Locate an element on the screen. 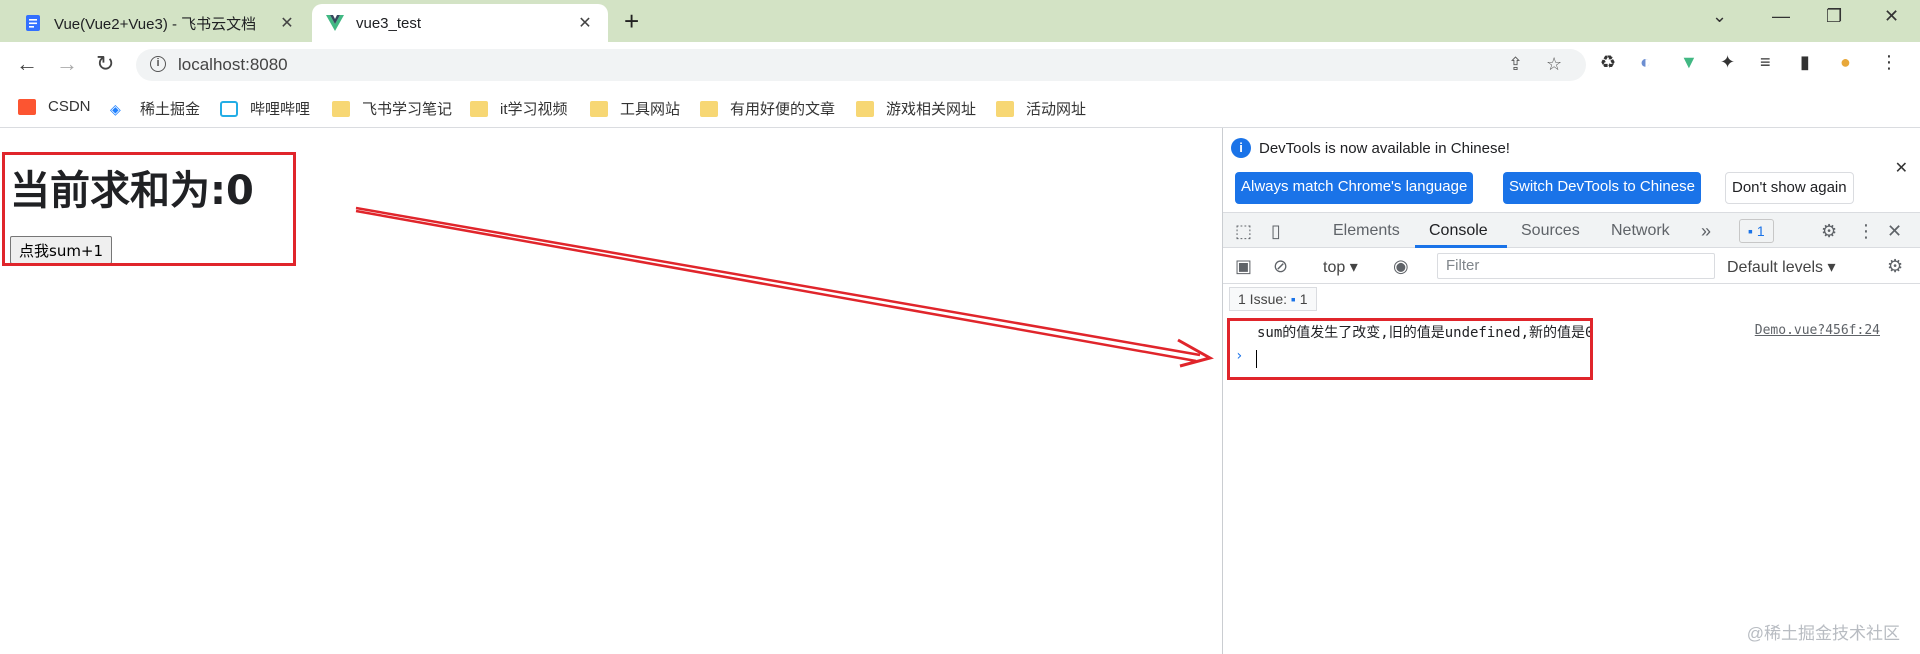 The height and width of the screenshot is (654, 1920). context-selector: top ▾ is located at coordinates (1340, 267).